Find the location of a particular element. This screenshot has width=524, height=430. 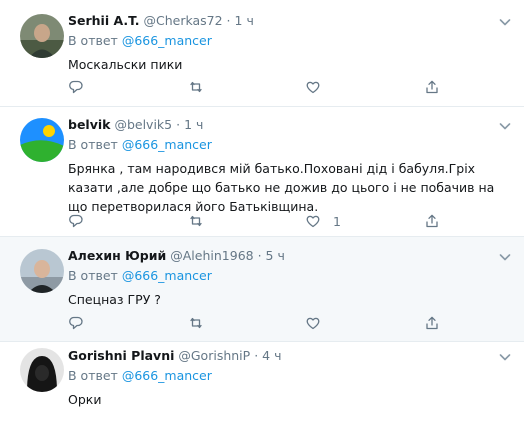

tweet-header: belvik @belvik5 · 1 ч is located at coordinates (290, 125).